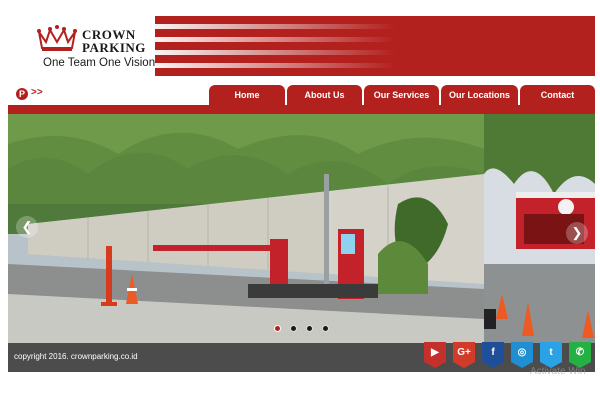 The height and width of the screenshot is (400, 600). I want to click on youtube-icon: ▶, so click(435, 352).